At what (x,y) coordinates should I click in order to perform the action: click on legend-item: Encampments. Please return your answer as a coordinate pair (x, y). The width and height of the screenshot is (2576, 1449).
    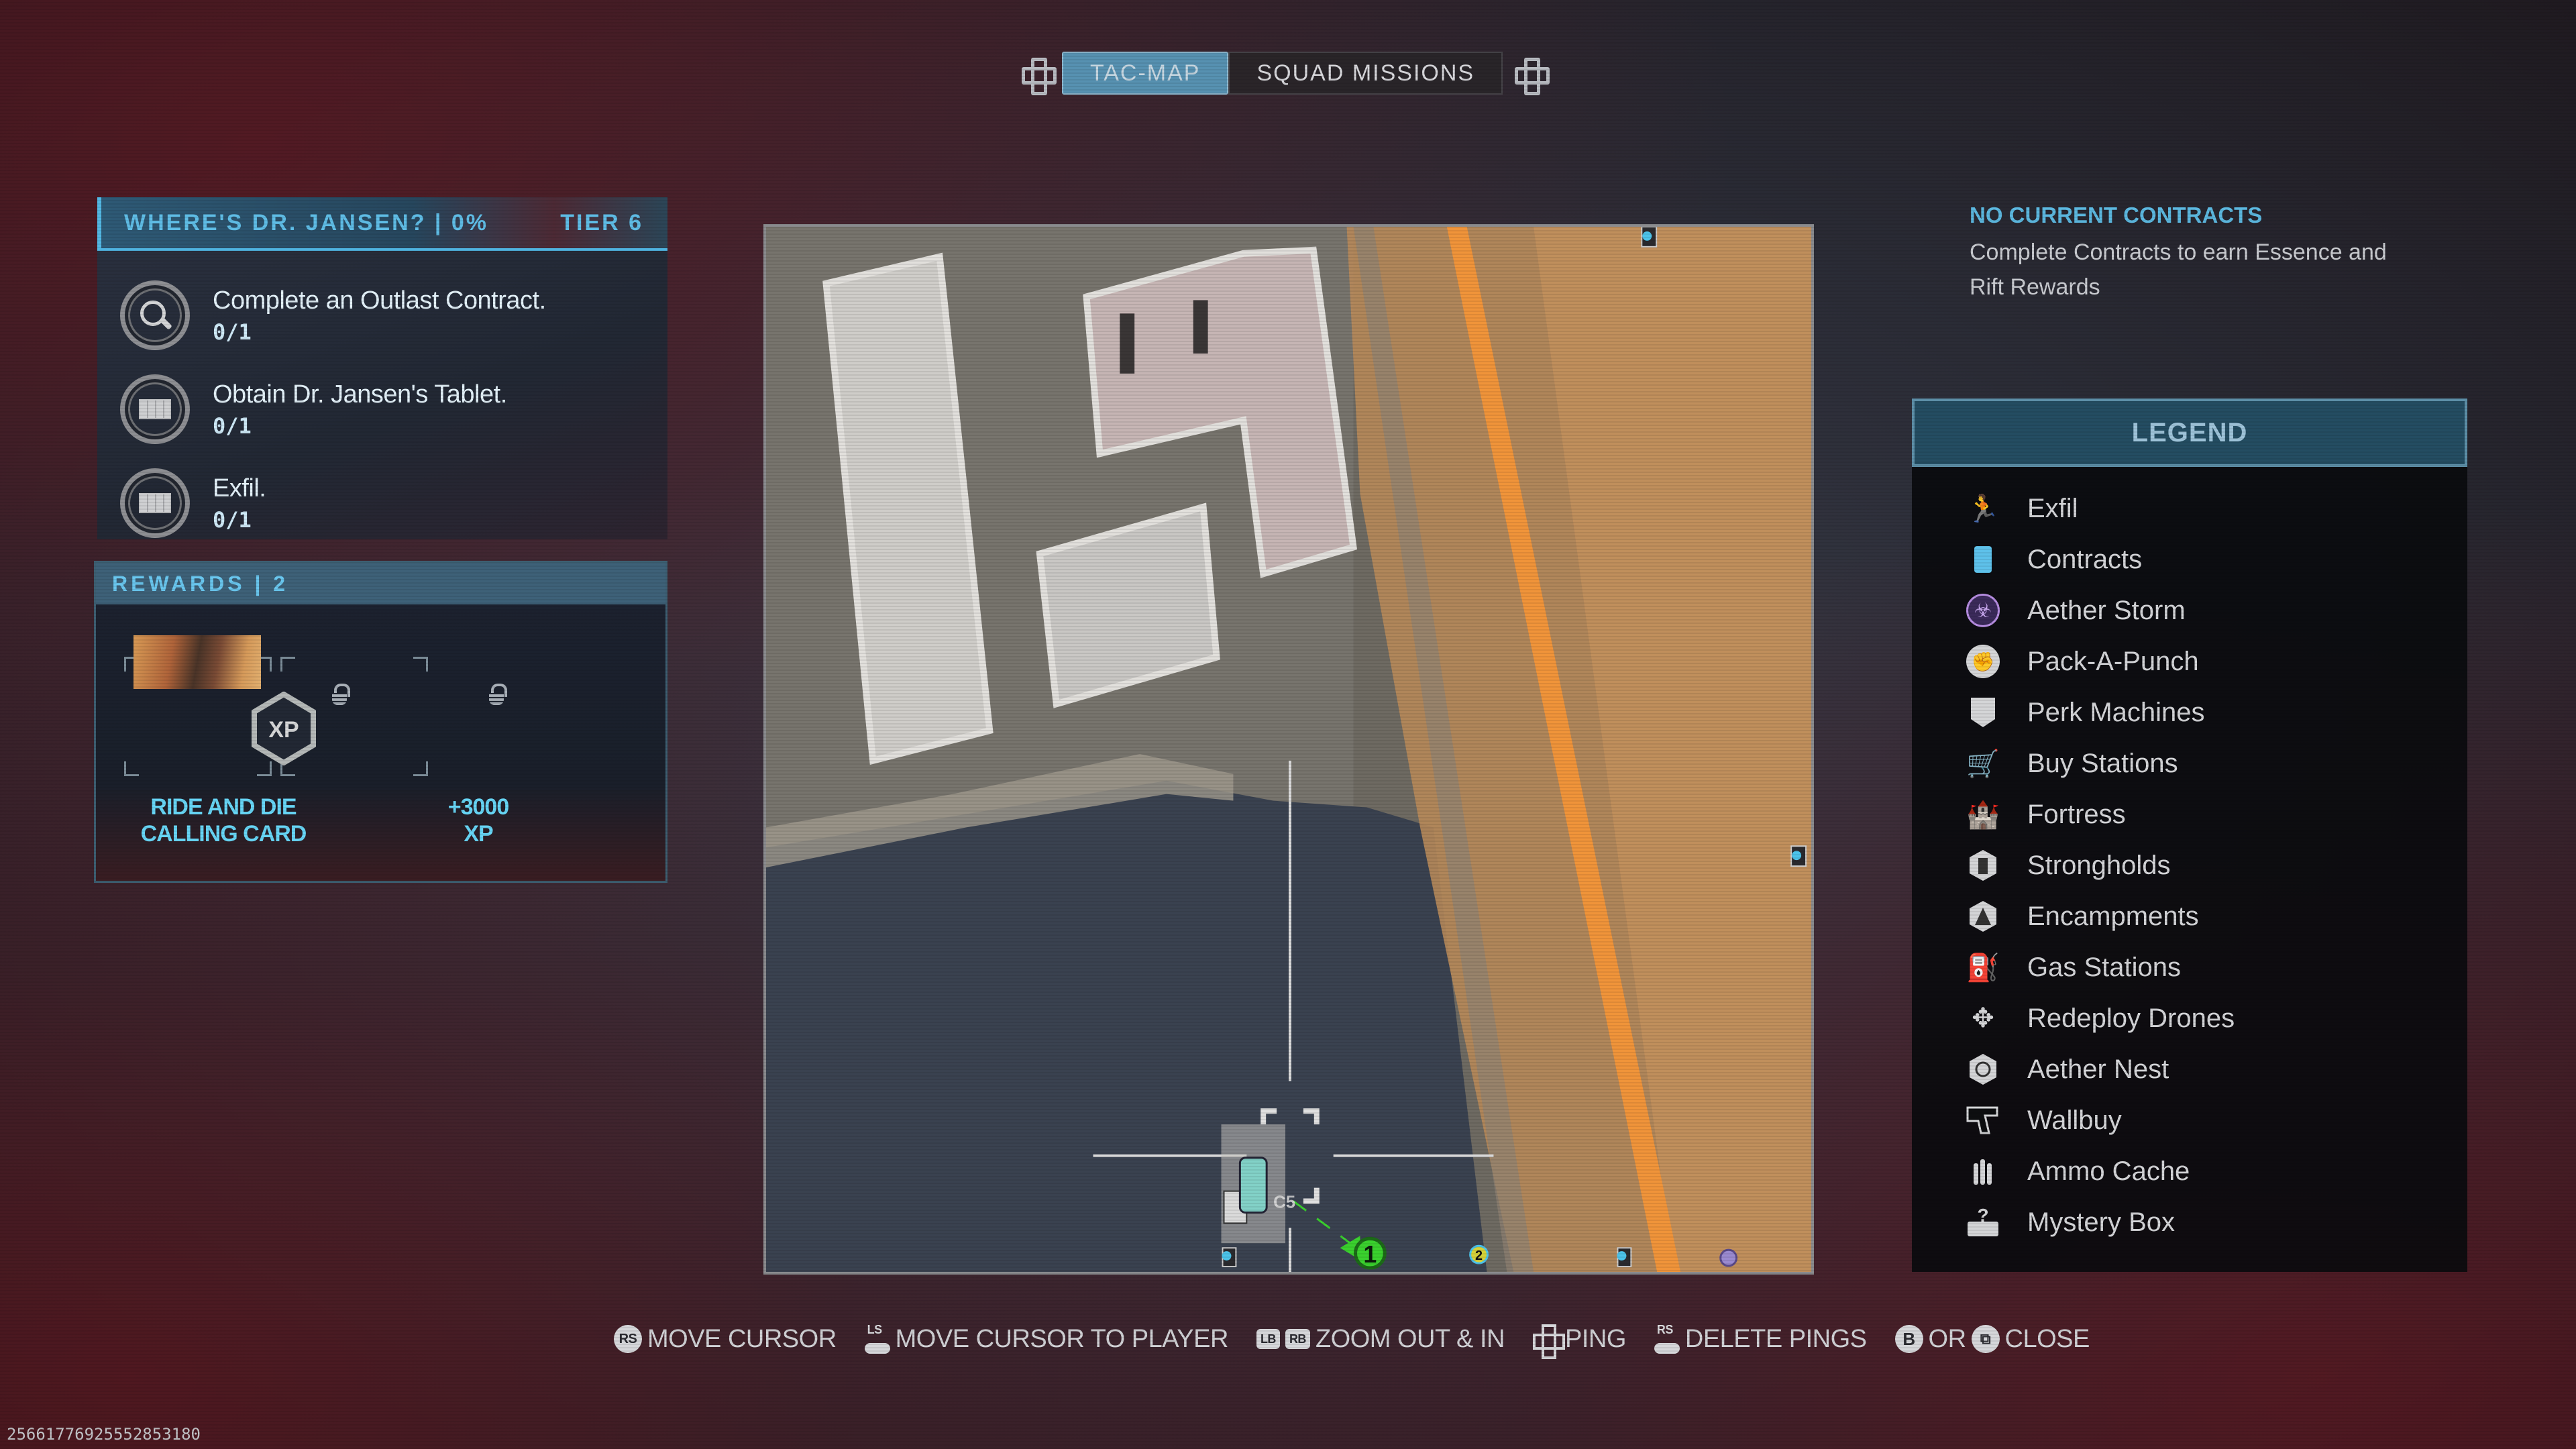
    Looking at the image, I should click on (2189, 916).